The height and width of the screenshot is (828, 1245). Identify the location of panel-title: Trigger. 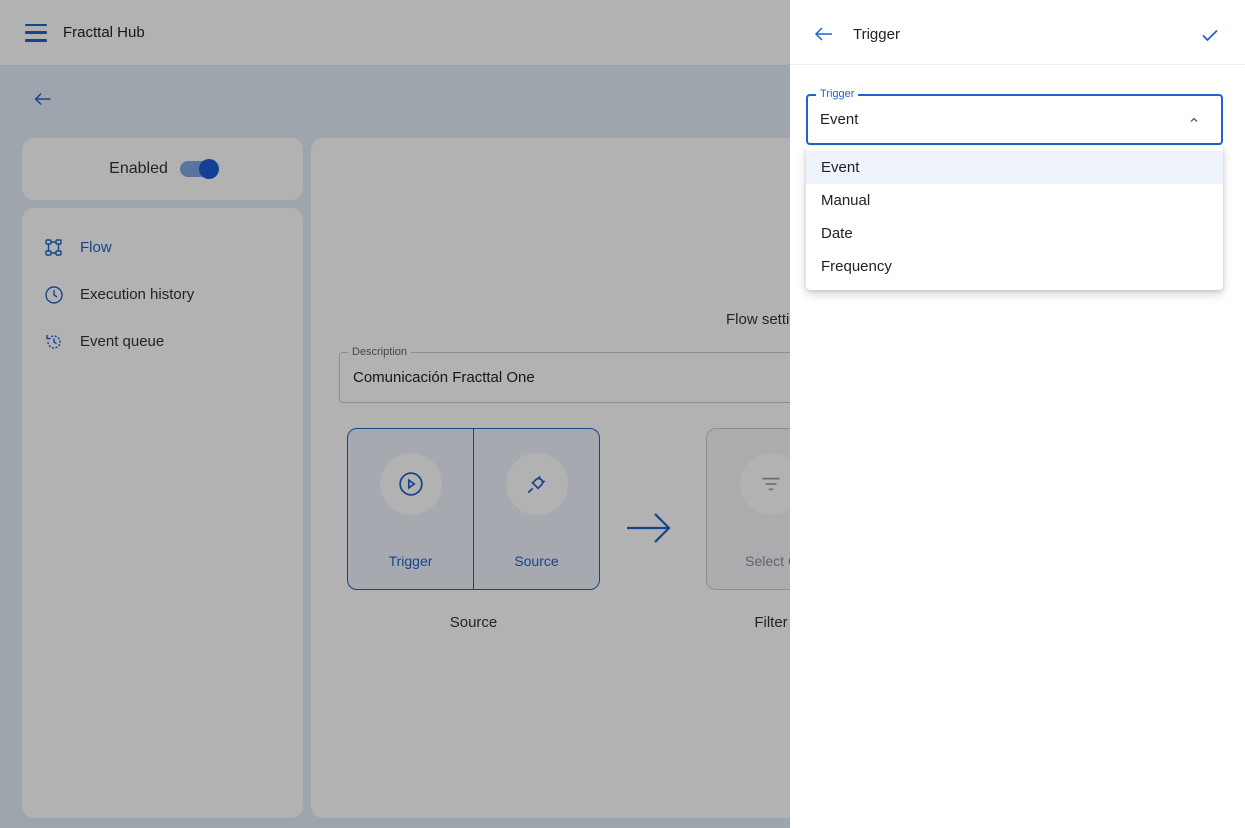
(876, 34).